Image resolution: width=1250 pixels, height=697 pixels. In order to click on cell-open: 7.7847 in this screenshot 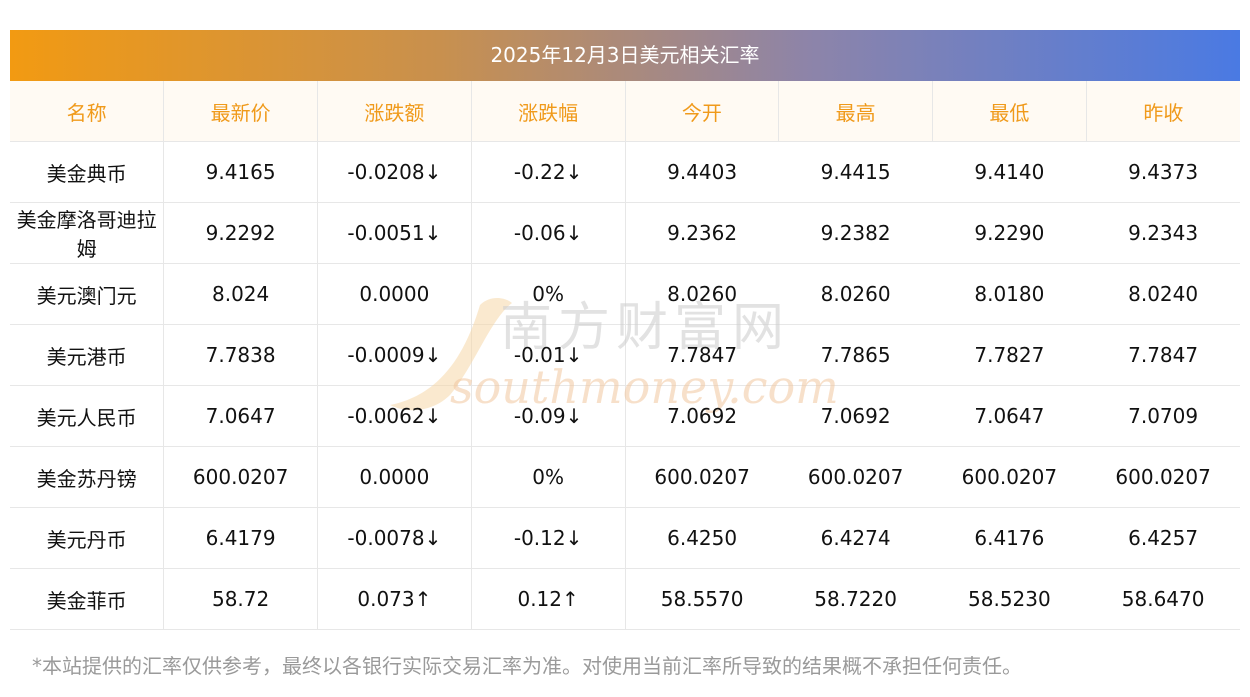, I will do `click(702, 355)`.